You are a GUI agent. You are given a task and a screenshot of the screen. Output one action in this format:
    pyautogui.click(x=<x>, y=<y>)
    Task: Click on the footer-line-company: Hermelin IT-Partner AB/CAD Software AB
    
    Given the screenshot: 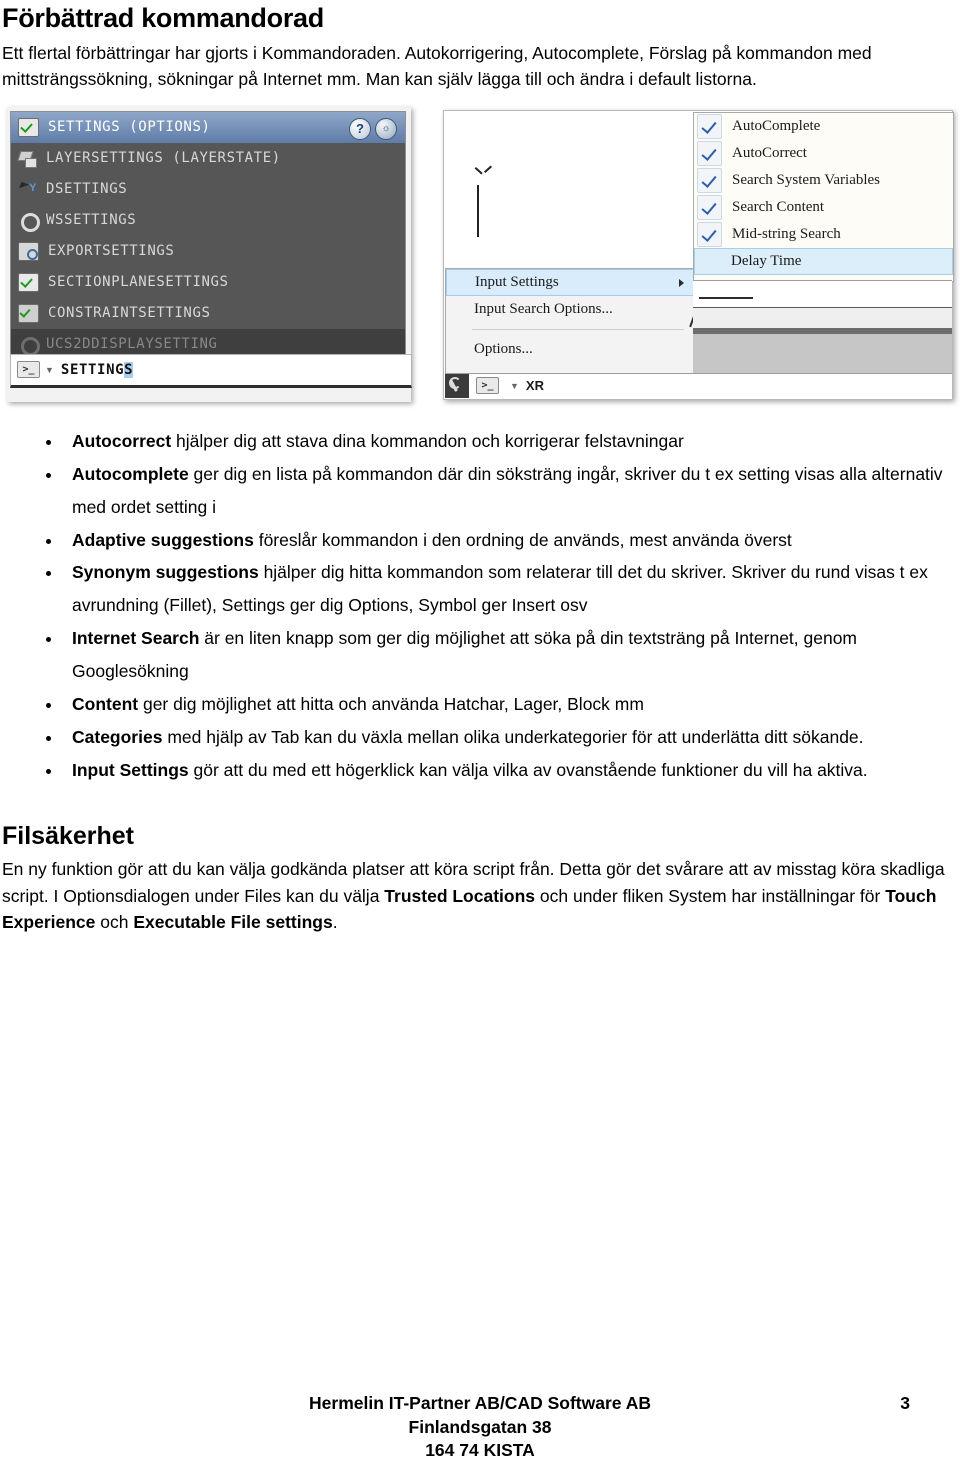 What is the action you would take?
    pyautogui.click(x=480, y=1403)
    